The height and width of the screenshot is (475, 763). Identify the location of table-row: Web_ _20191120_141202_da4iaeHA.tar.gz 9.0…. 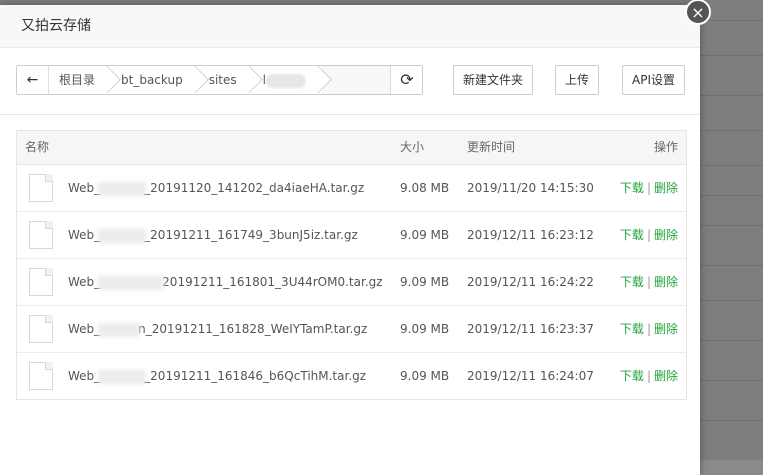
(351, 188).